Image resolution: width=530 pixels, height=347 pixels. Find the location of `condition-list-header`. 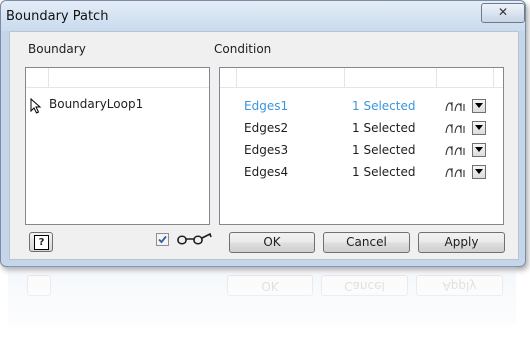

condition-list-header is located at coordinates (361, 78).